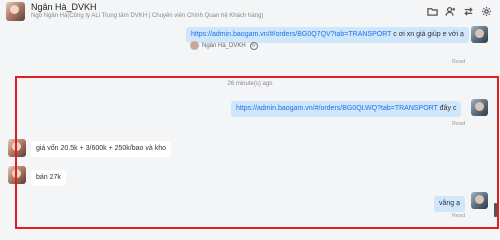 The height and width of the screenshot is (240, 500). What do you see at coordinates (250, 84) in the screenshot?
I see `message-timestamp: 26 minute(s) ago` at bounding box center [250, 84].